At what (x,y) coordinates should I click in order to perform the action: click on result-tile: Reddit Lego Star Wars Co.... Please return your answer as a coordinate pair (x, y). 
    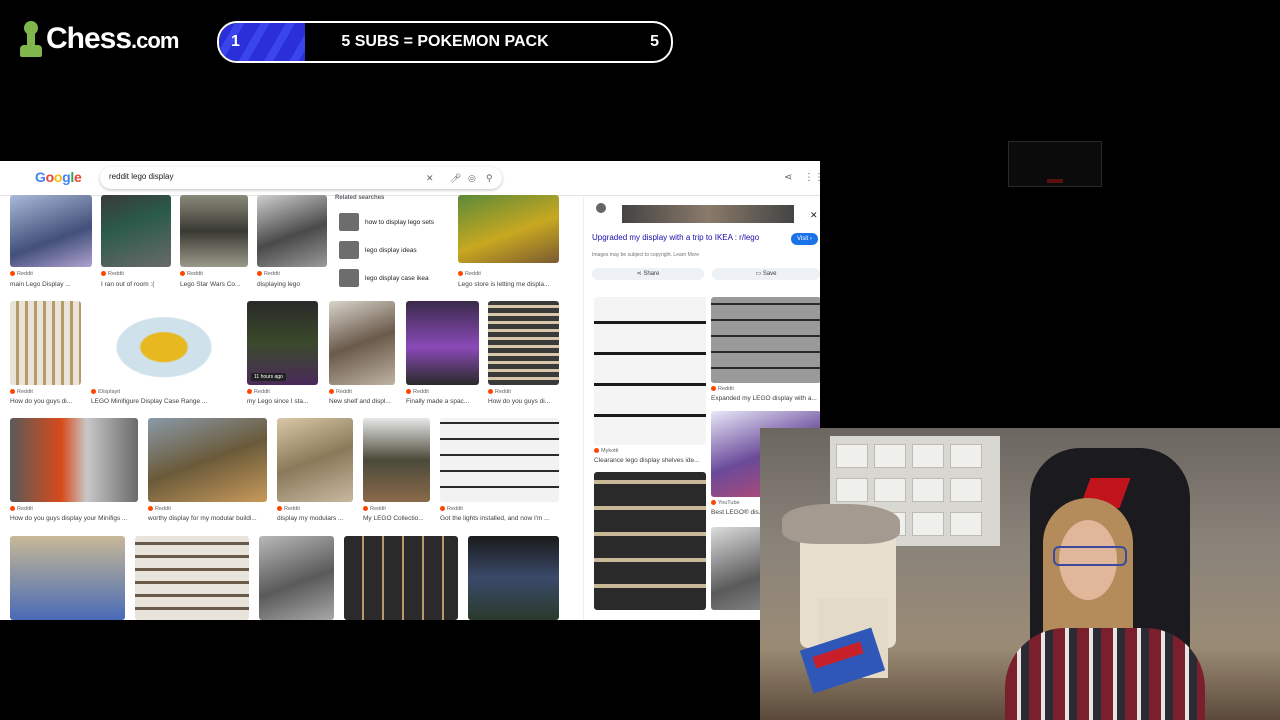
    Looking at the image, I should click on (214, 243).